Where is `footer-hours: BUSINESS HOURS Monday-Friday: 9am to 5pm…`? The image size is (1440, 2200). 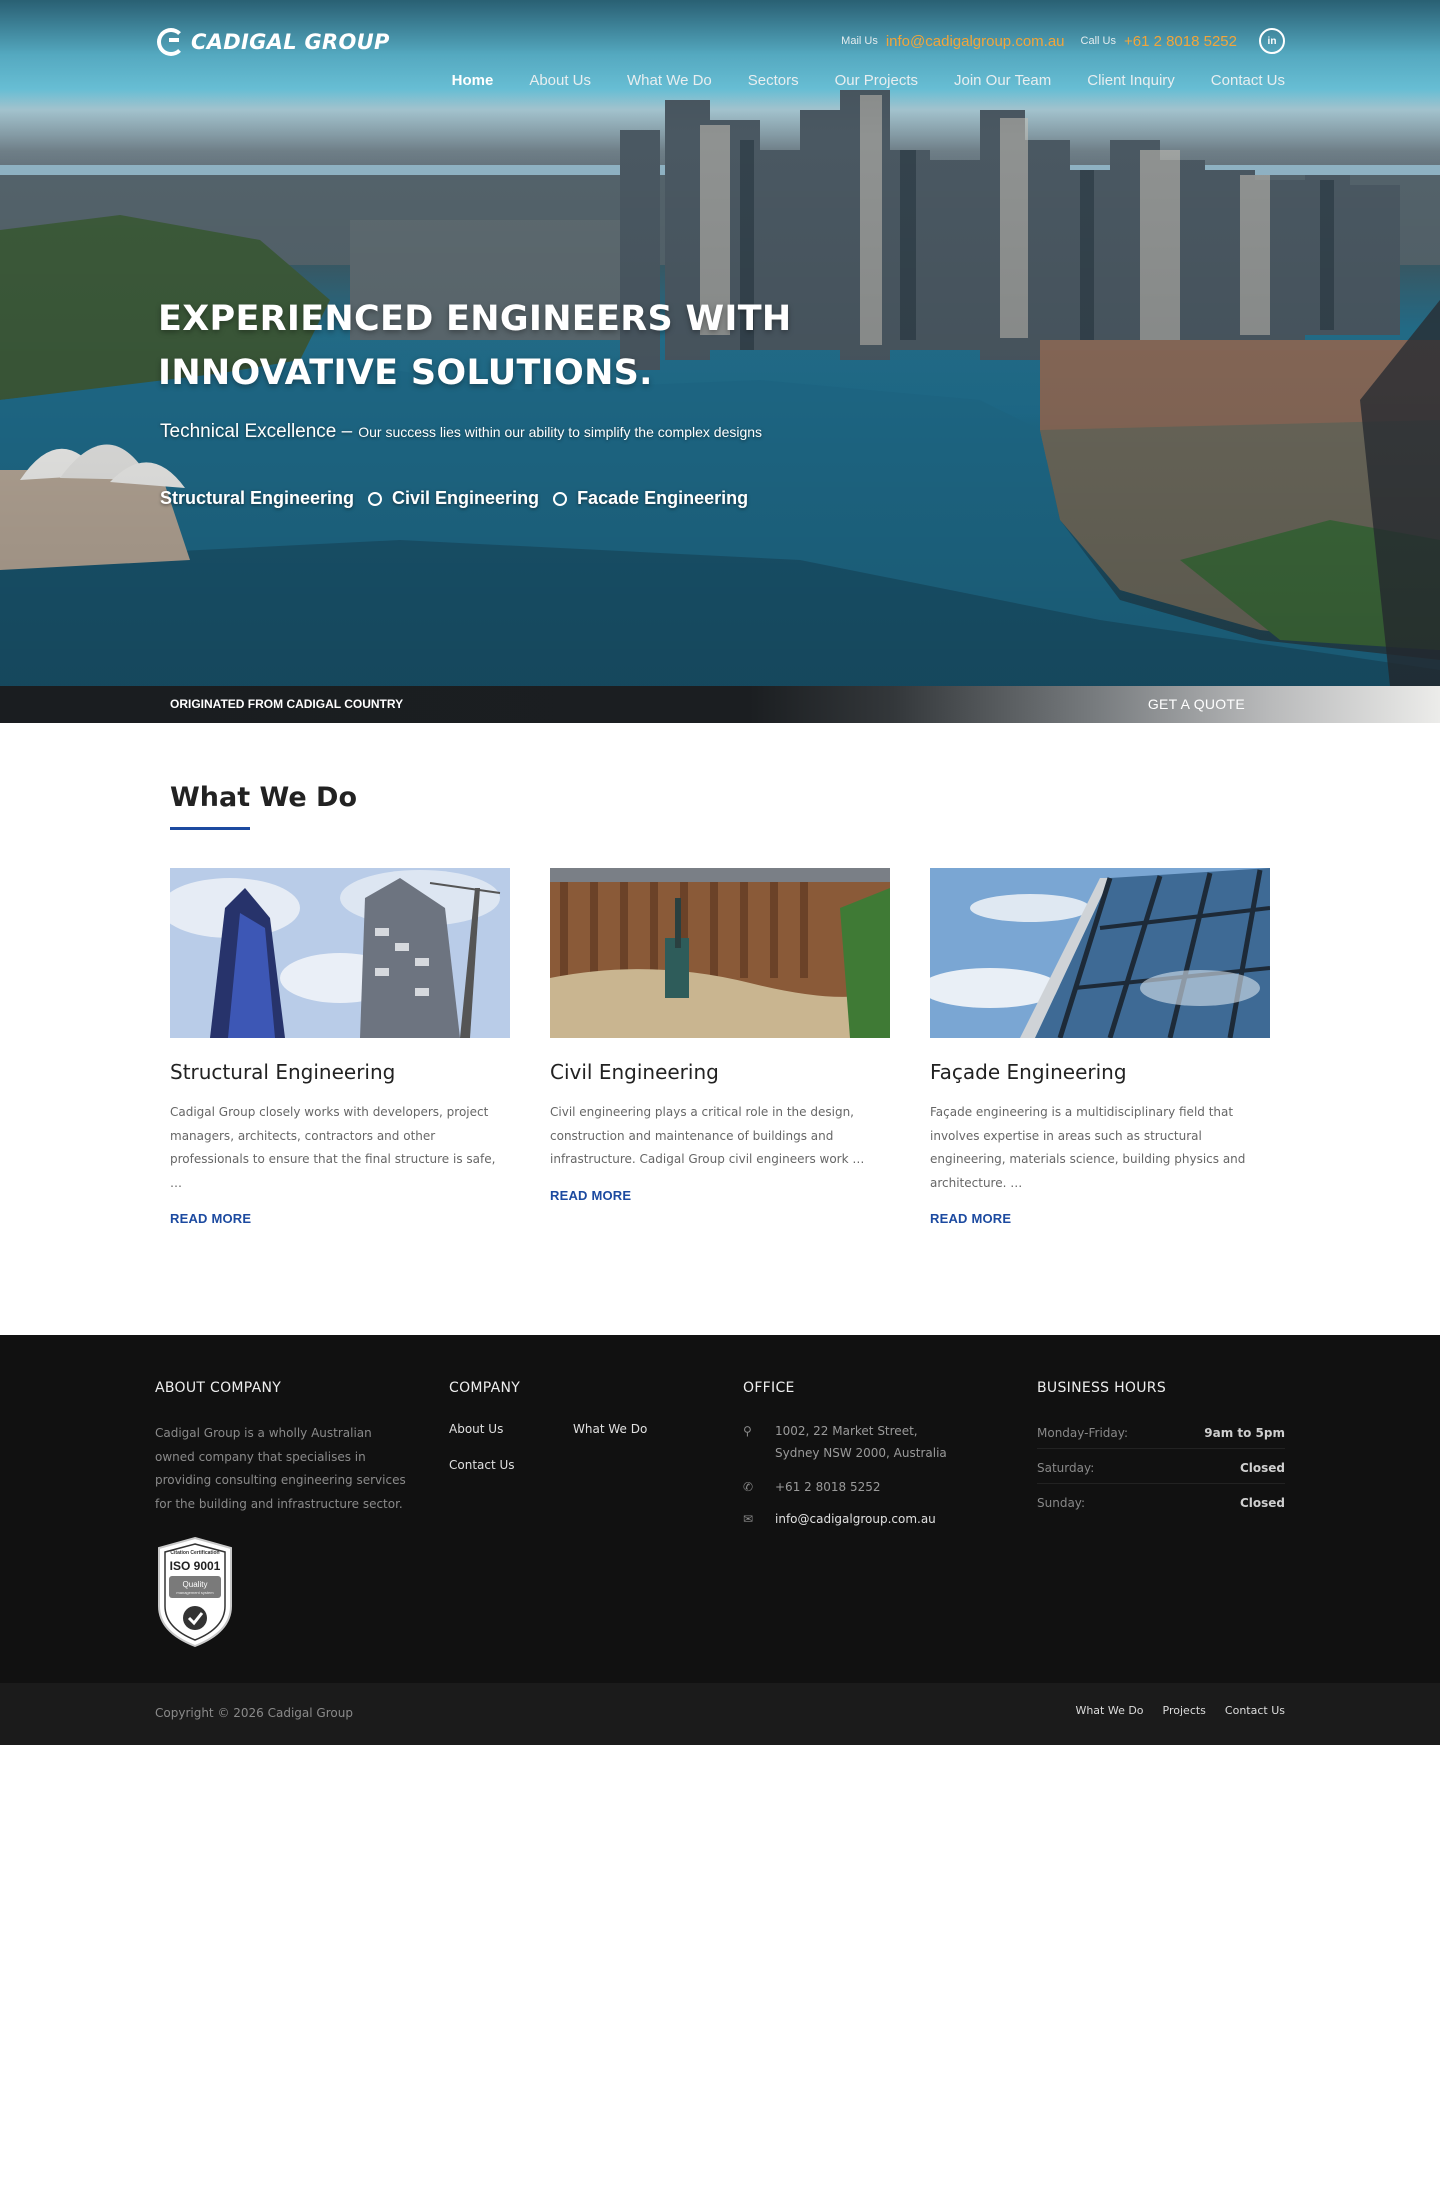
footer-hours: BUSINESS HOURS Monday-Friday: 9am to 5pm… is located at coordinates (1161, 1449).